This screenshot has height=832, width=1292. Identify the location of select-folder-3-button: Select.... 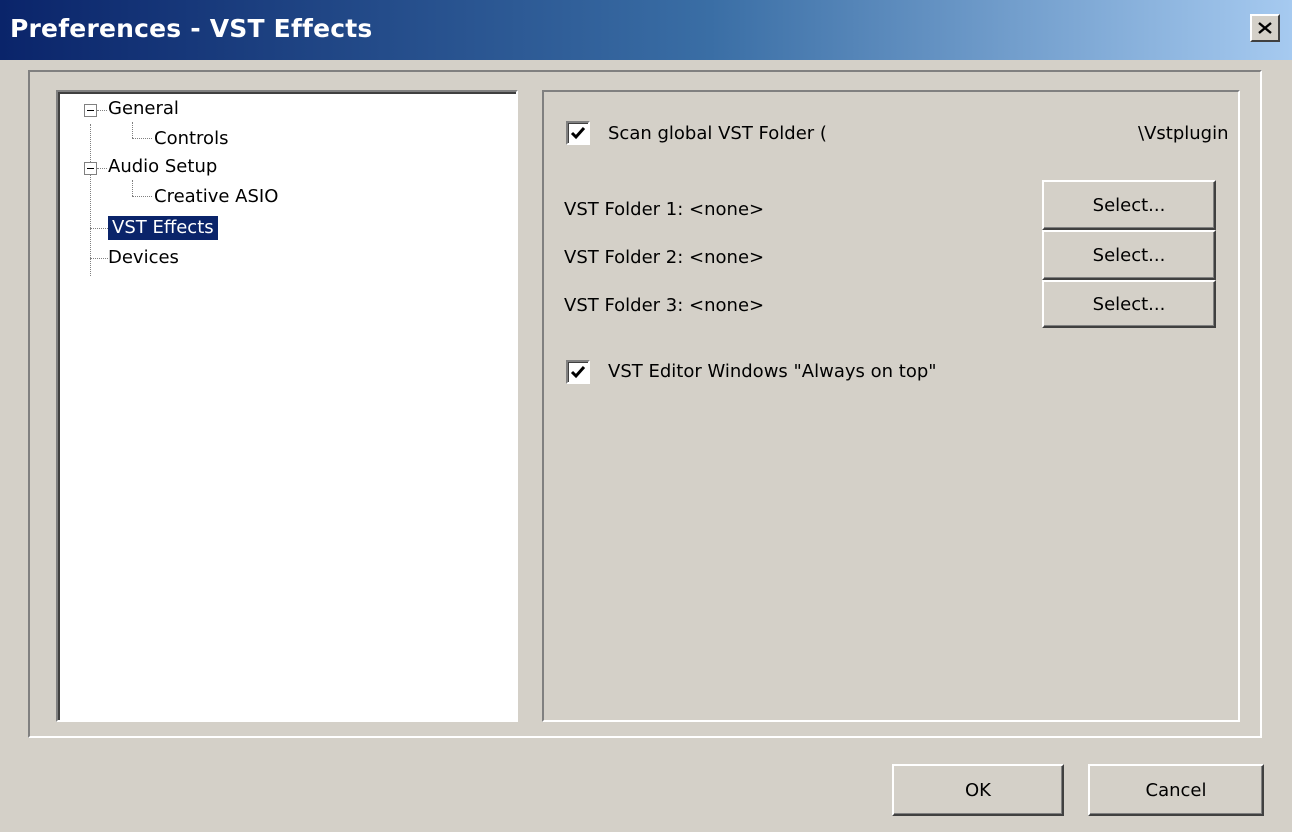
(1129, 304).